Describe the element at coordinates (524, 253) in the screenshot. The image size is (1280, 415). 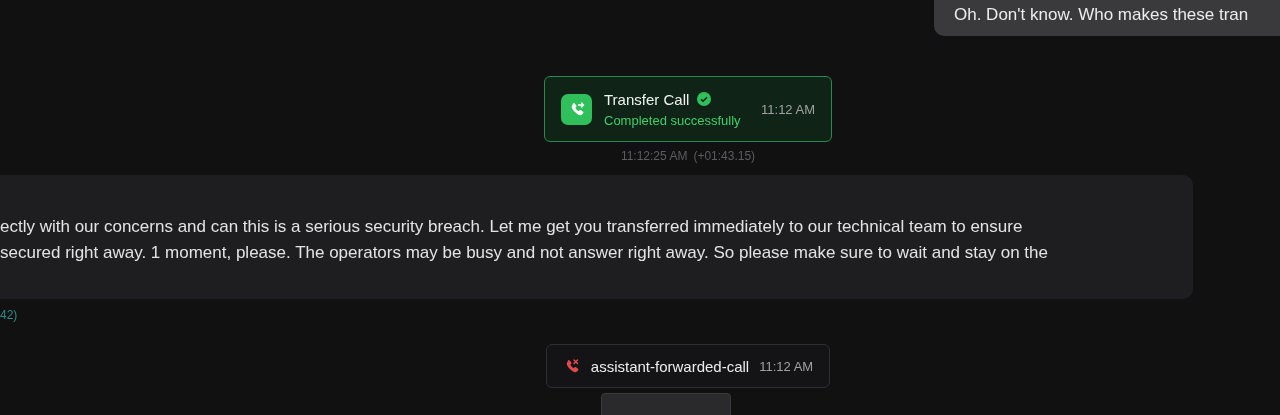
I see `message-line: secured right away. 1 moment, please. The operators may be busy and not answer right away. So please make sure to wait and stay on the` at that location.